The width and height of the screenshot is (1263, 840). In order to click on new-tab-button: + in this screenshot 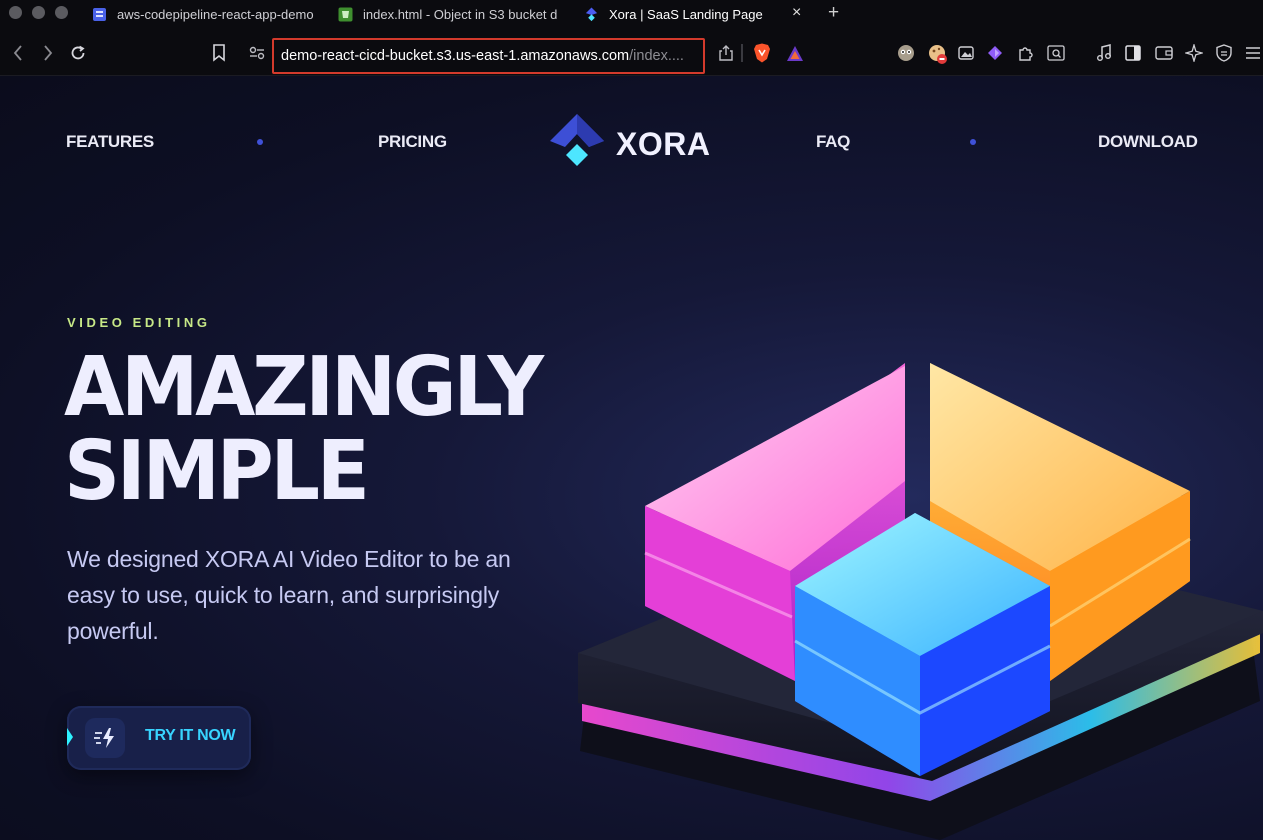, I will do `click(833, 13)`.